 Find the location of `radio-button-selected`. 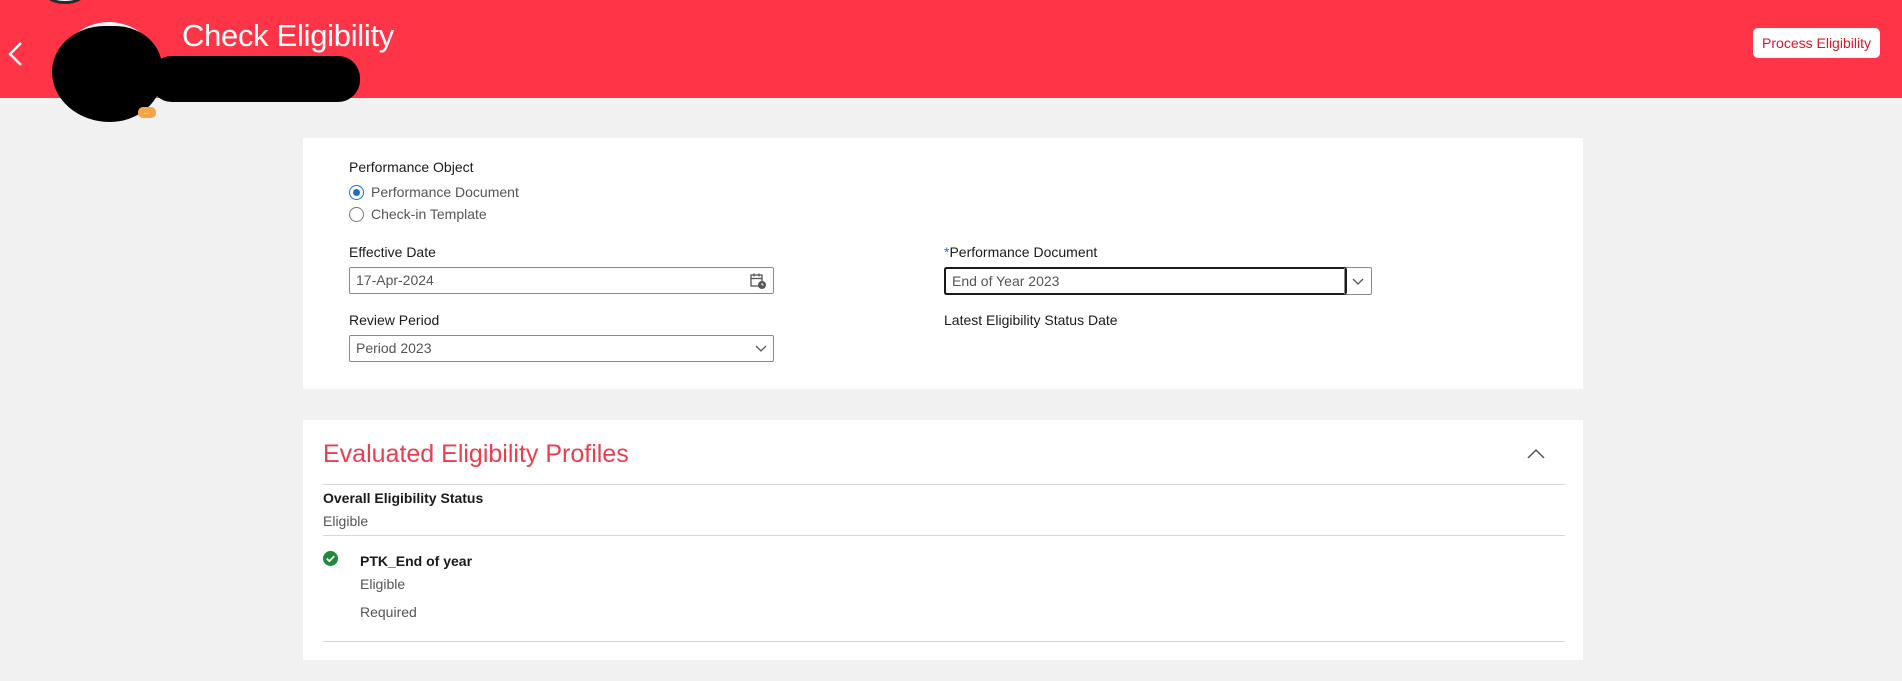

radio-button-selected is located at coordinates (356, 192).